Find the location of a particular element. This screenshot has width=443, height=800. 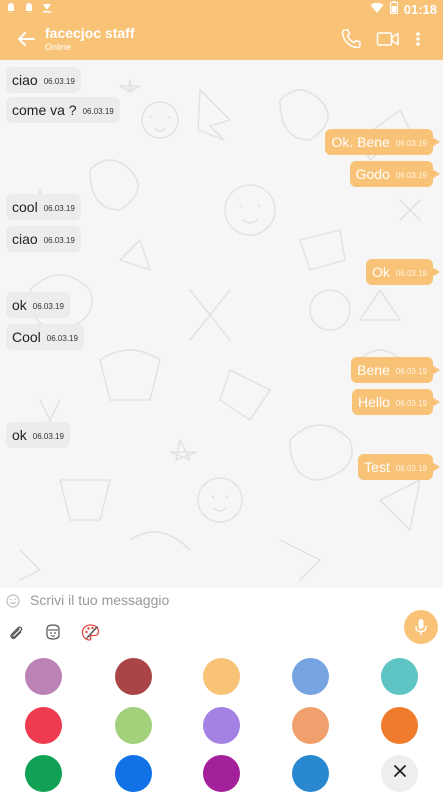

message-text: Ok is located at coordinates (380, 272).